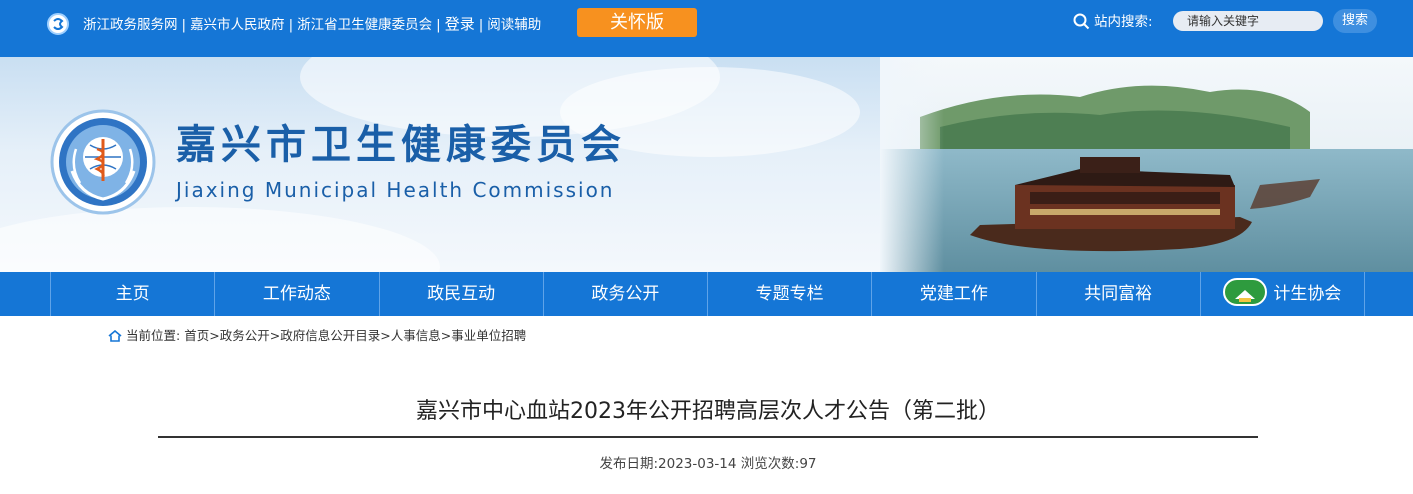 Image resolution: width=1413 pixels, height=494 pixels. I want to click on nav-item-prosperity: 共同富裕, so click(1117, 294).